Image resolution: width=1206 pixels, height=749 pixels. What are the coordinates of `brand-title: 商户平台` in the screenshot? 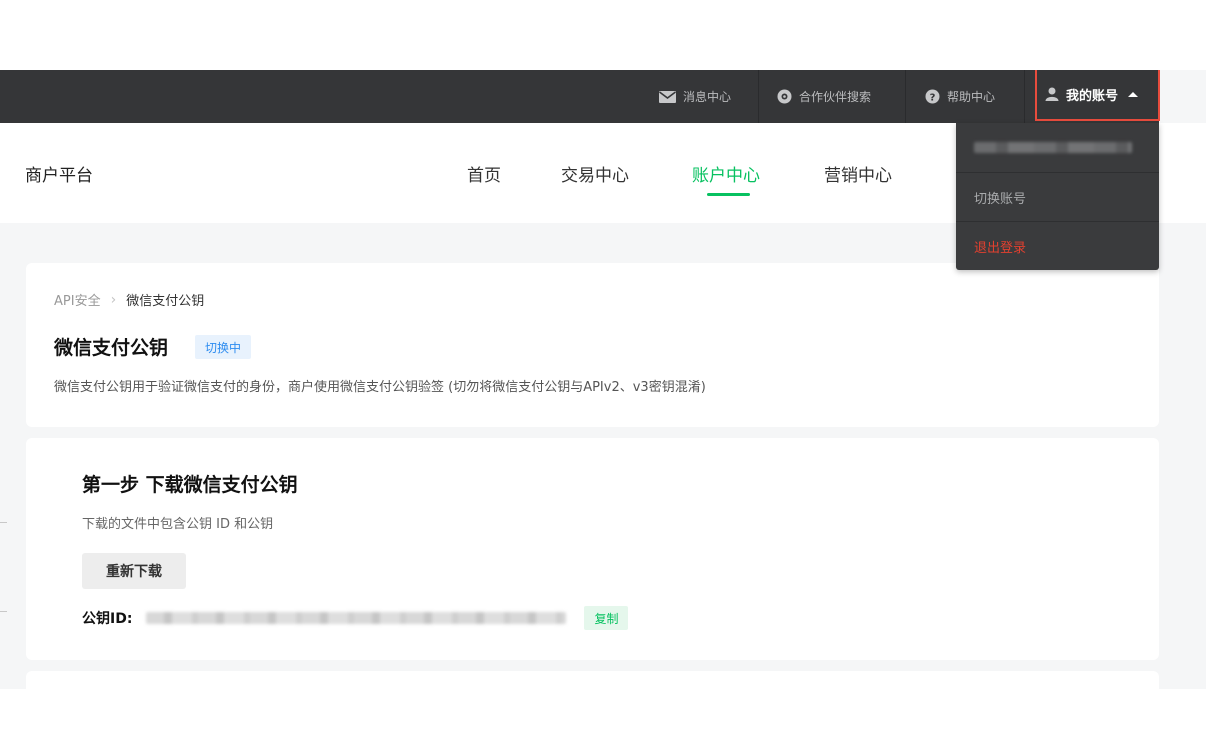 It's located at (59, 176).